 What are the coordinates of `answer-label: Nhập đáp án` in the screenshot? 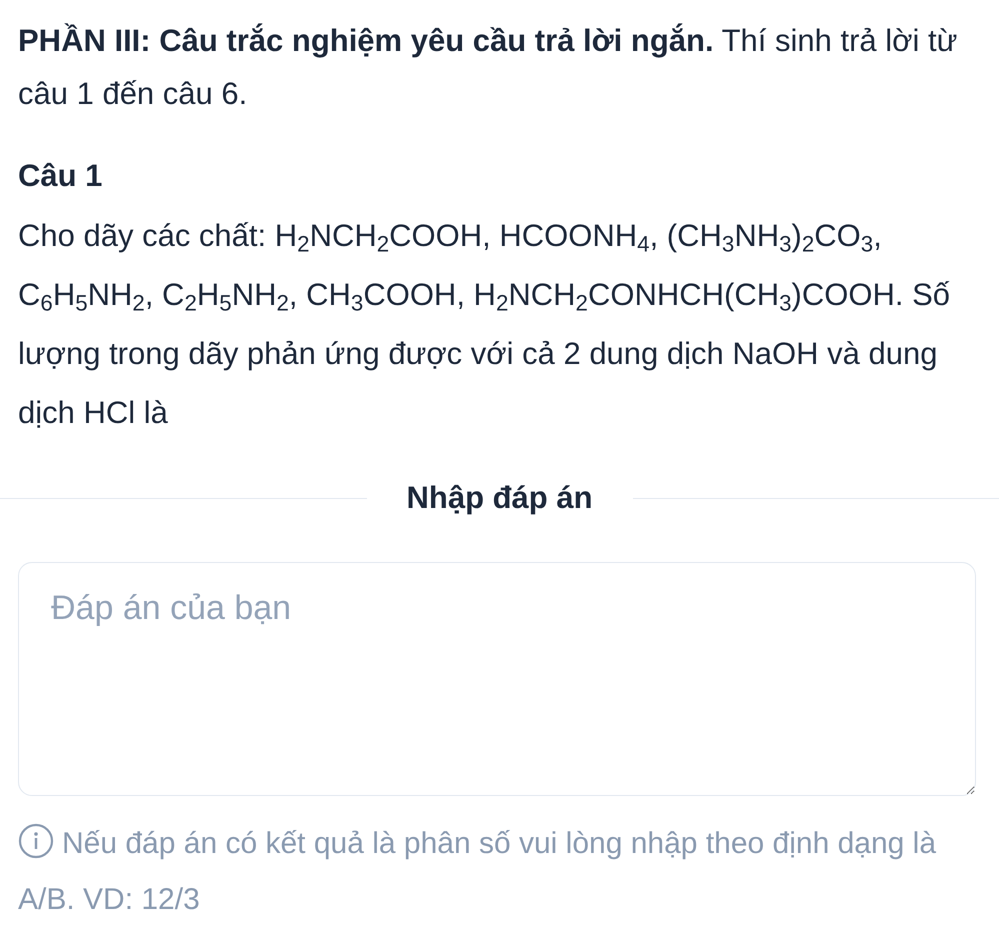 It's located at (499, 498).